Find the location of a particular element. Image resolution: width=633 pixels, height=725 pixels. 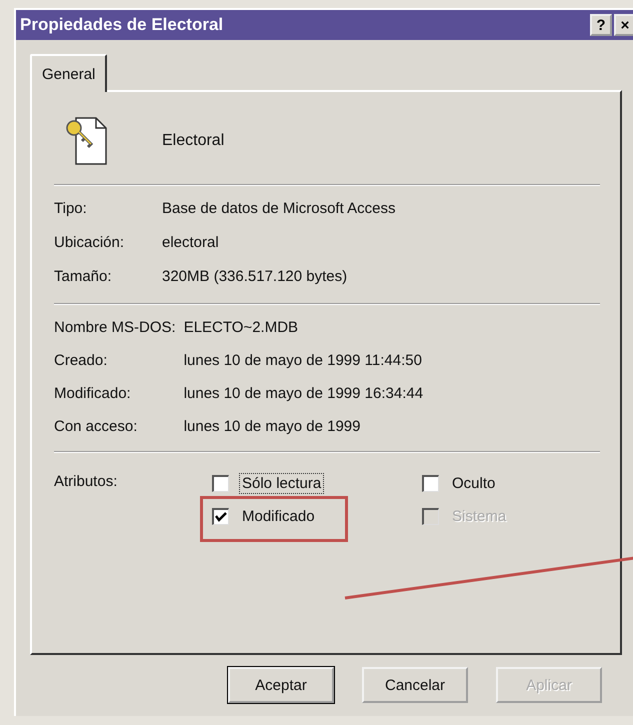

checkbox-label: Modificado is located at coordinates (278, 516).